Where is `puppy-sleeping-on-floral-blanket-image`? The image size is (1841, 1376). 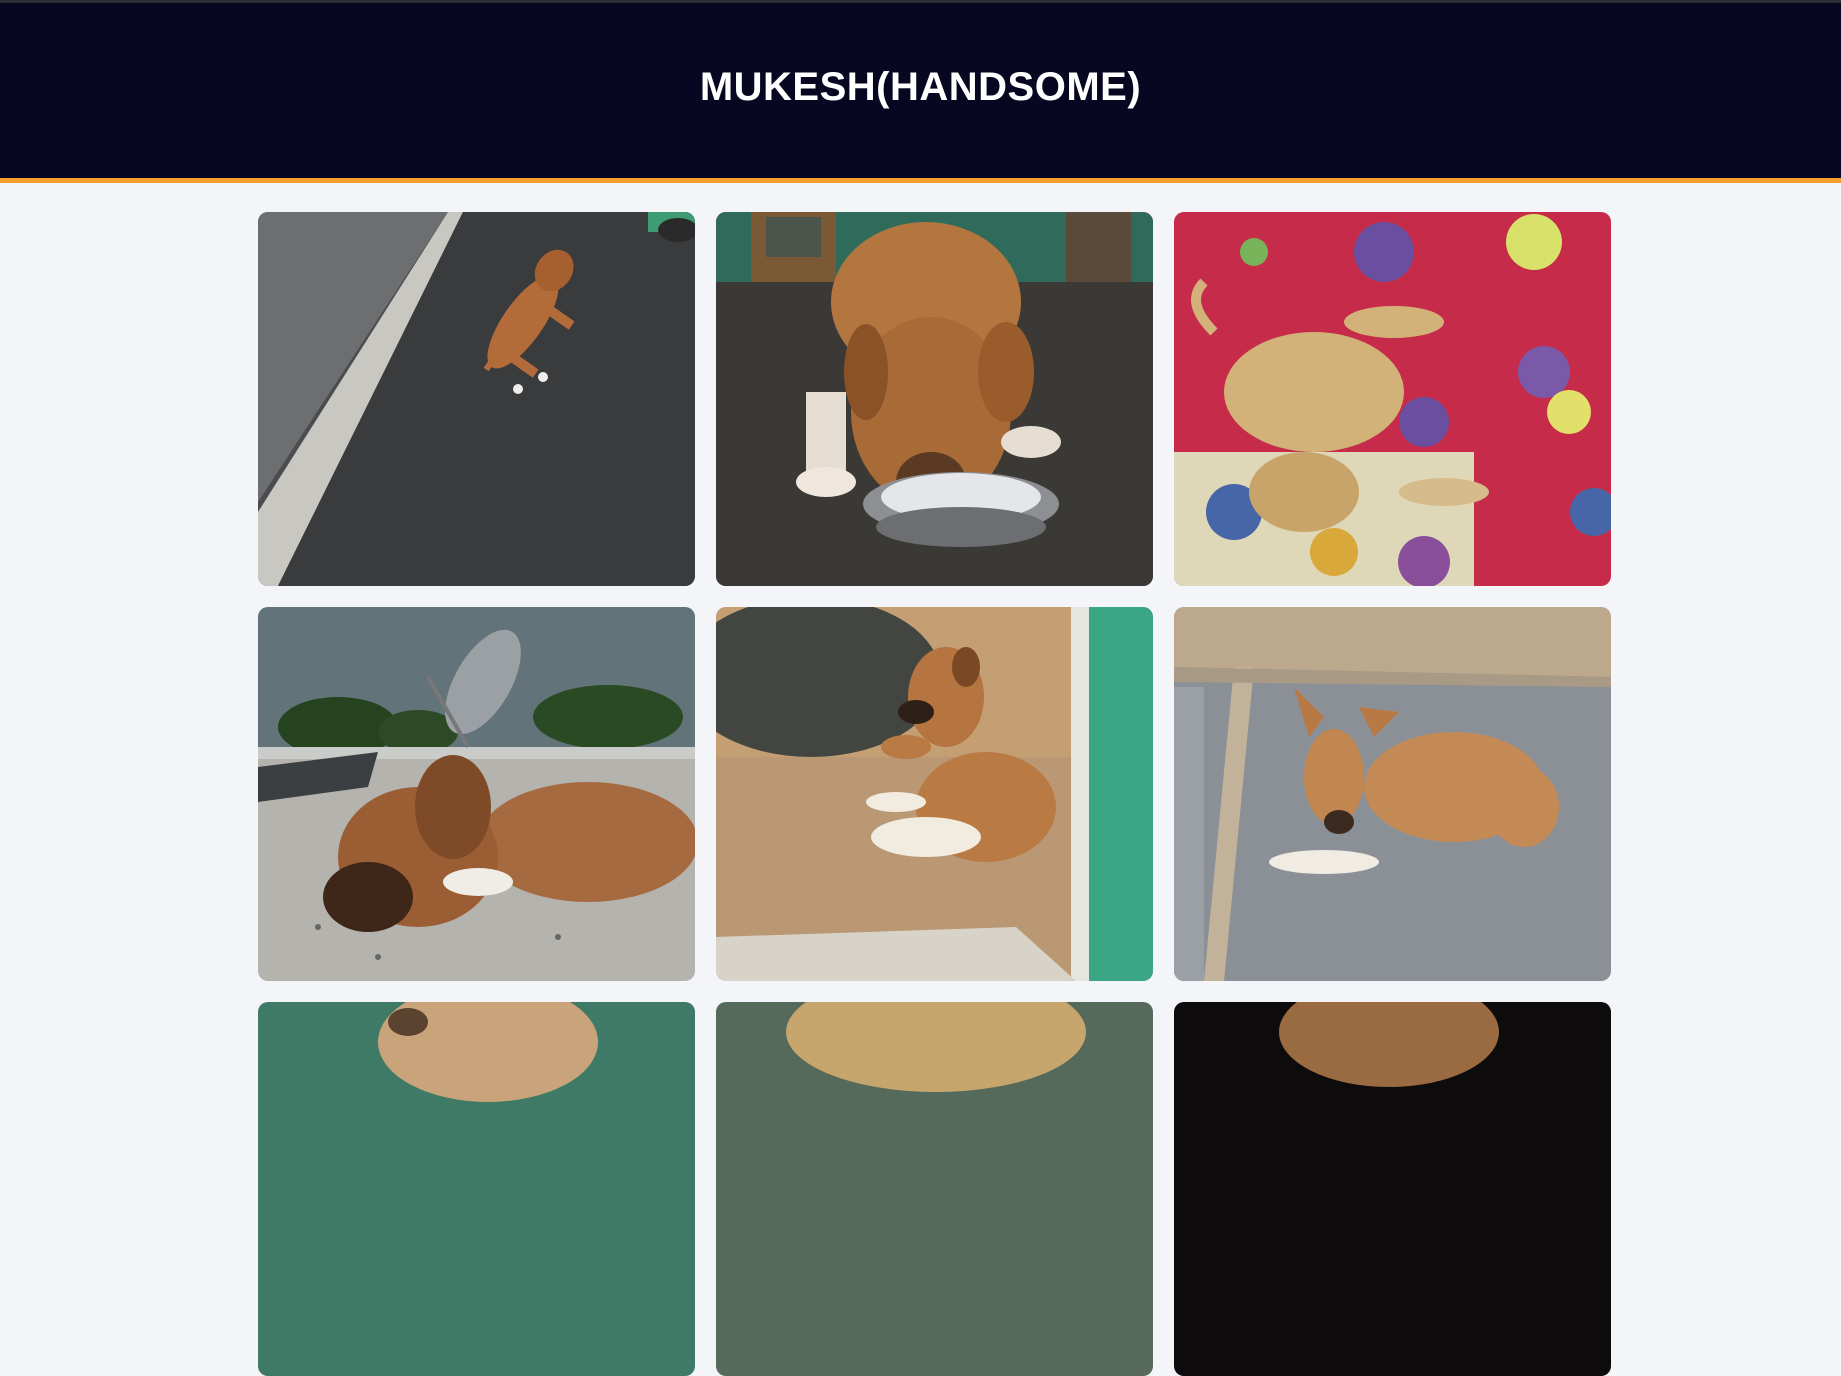
puppy-sleeping-on-floral-blanket-image is located at coordinates (1392, 399).